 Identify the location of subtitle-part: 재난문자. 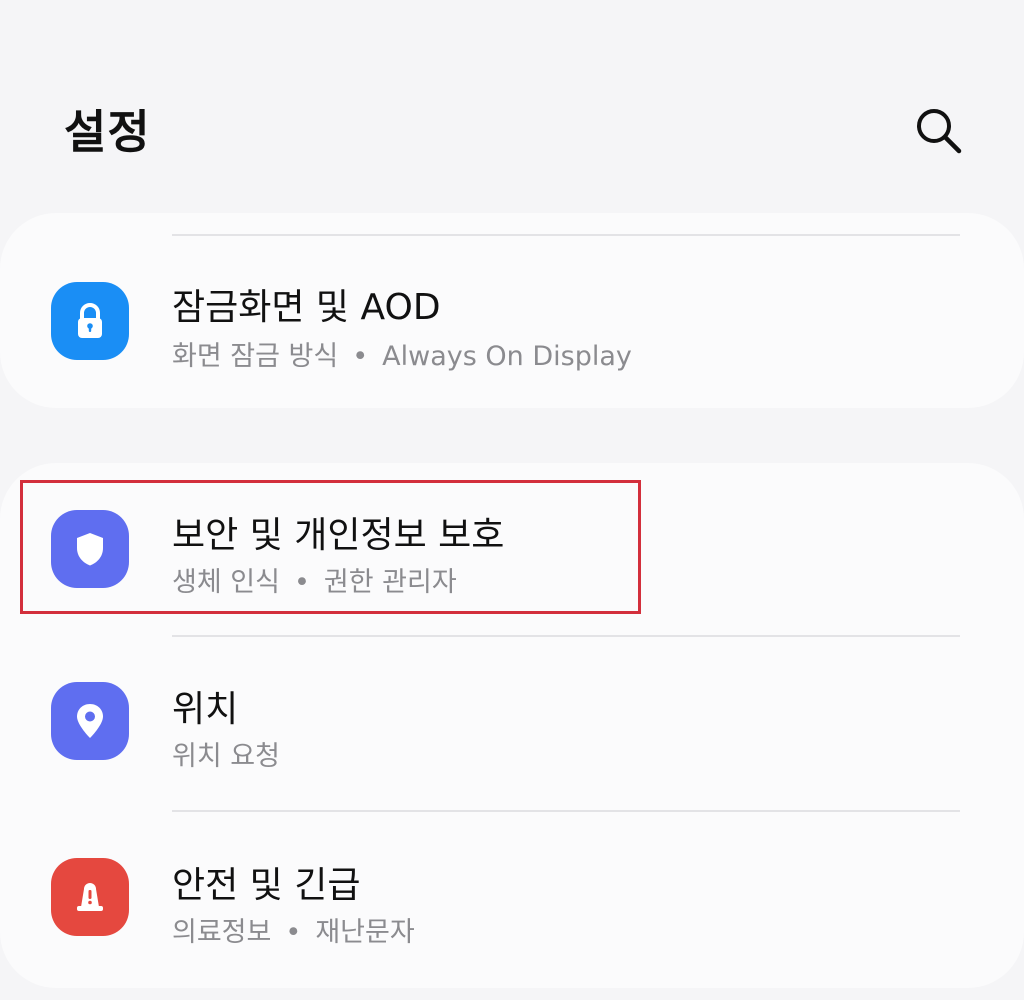
(365, 932).